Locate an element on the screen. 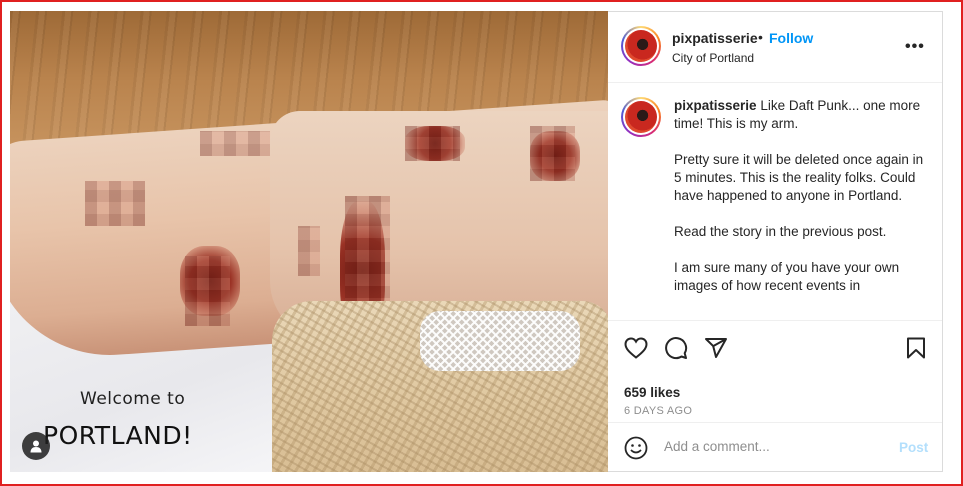 This screenshot has height=486, width=963. overlay-text-portland: PORTLAND! is located at coordinates (118, 435).